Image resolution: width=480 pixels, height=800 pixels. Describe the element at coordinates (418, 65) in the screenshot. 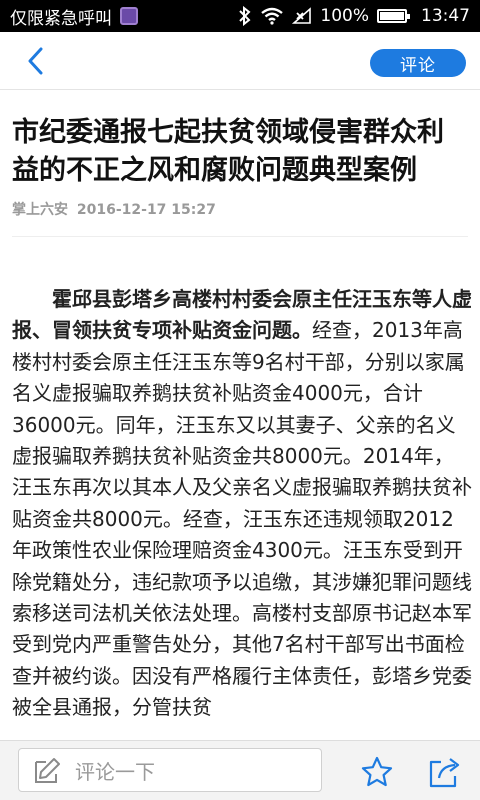

I see `comment-button-label: 评论` at that location.